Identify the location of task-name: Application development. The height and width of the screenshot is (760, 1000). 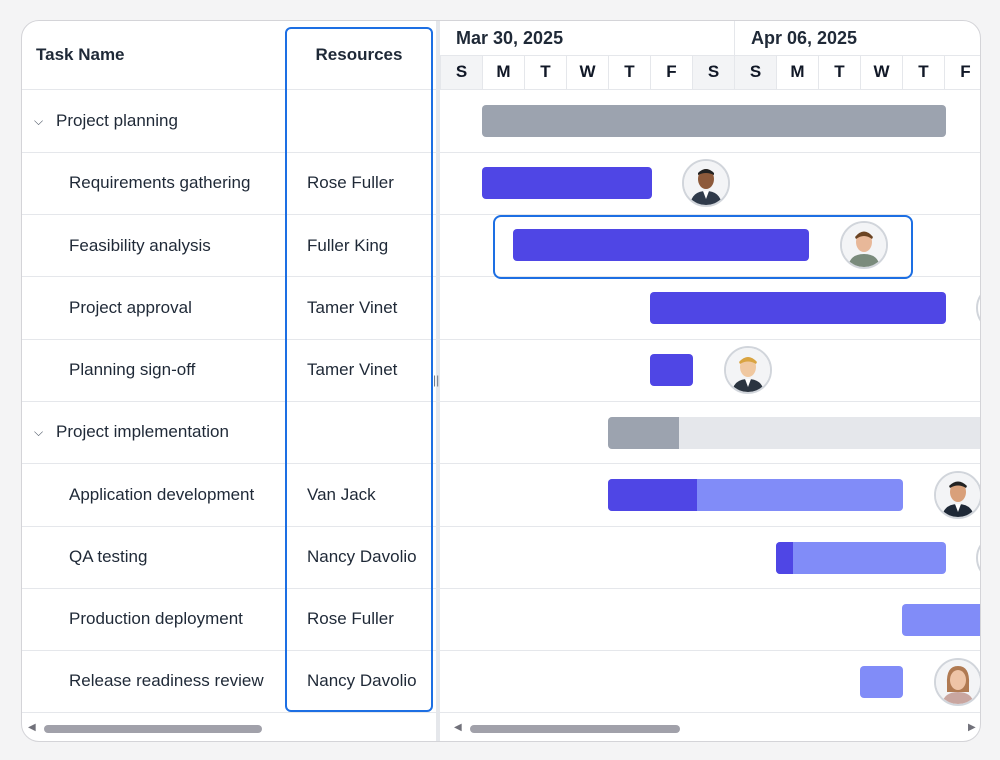
(161, 495).